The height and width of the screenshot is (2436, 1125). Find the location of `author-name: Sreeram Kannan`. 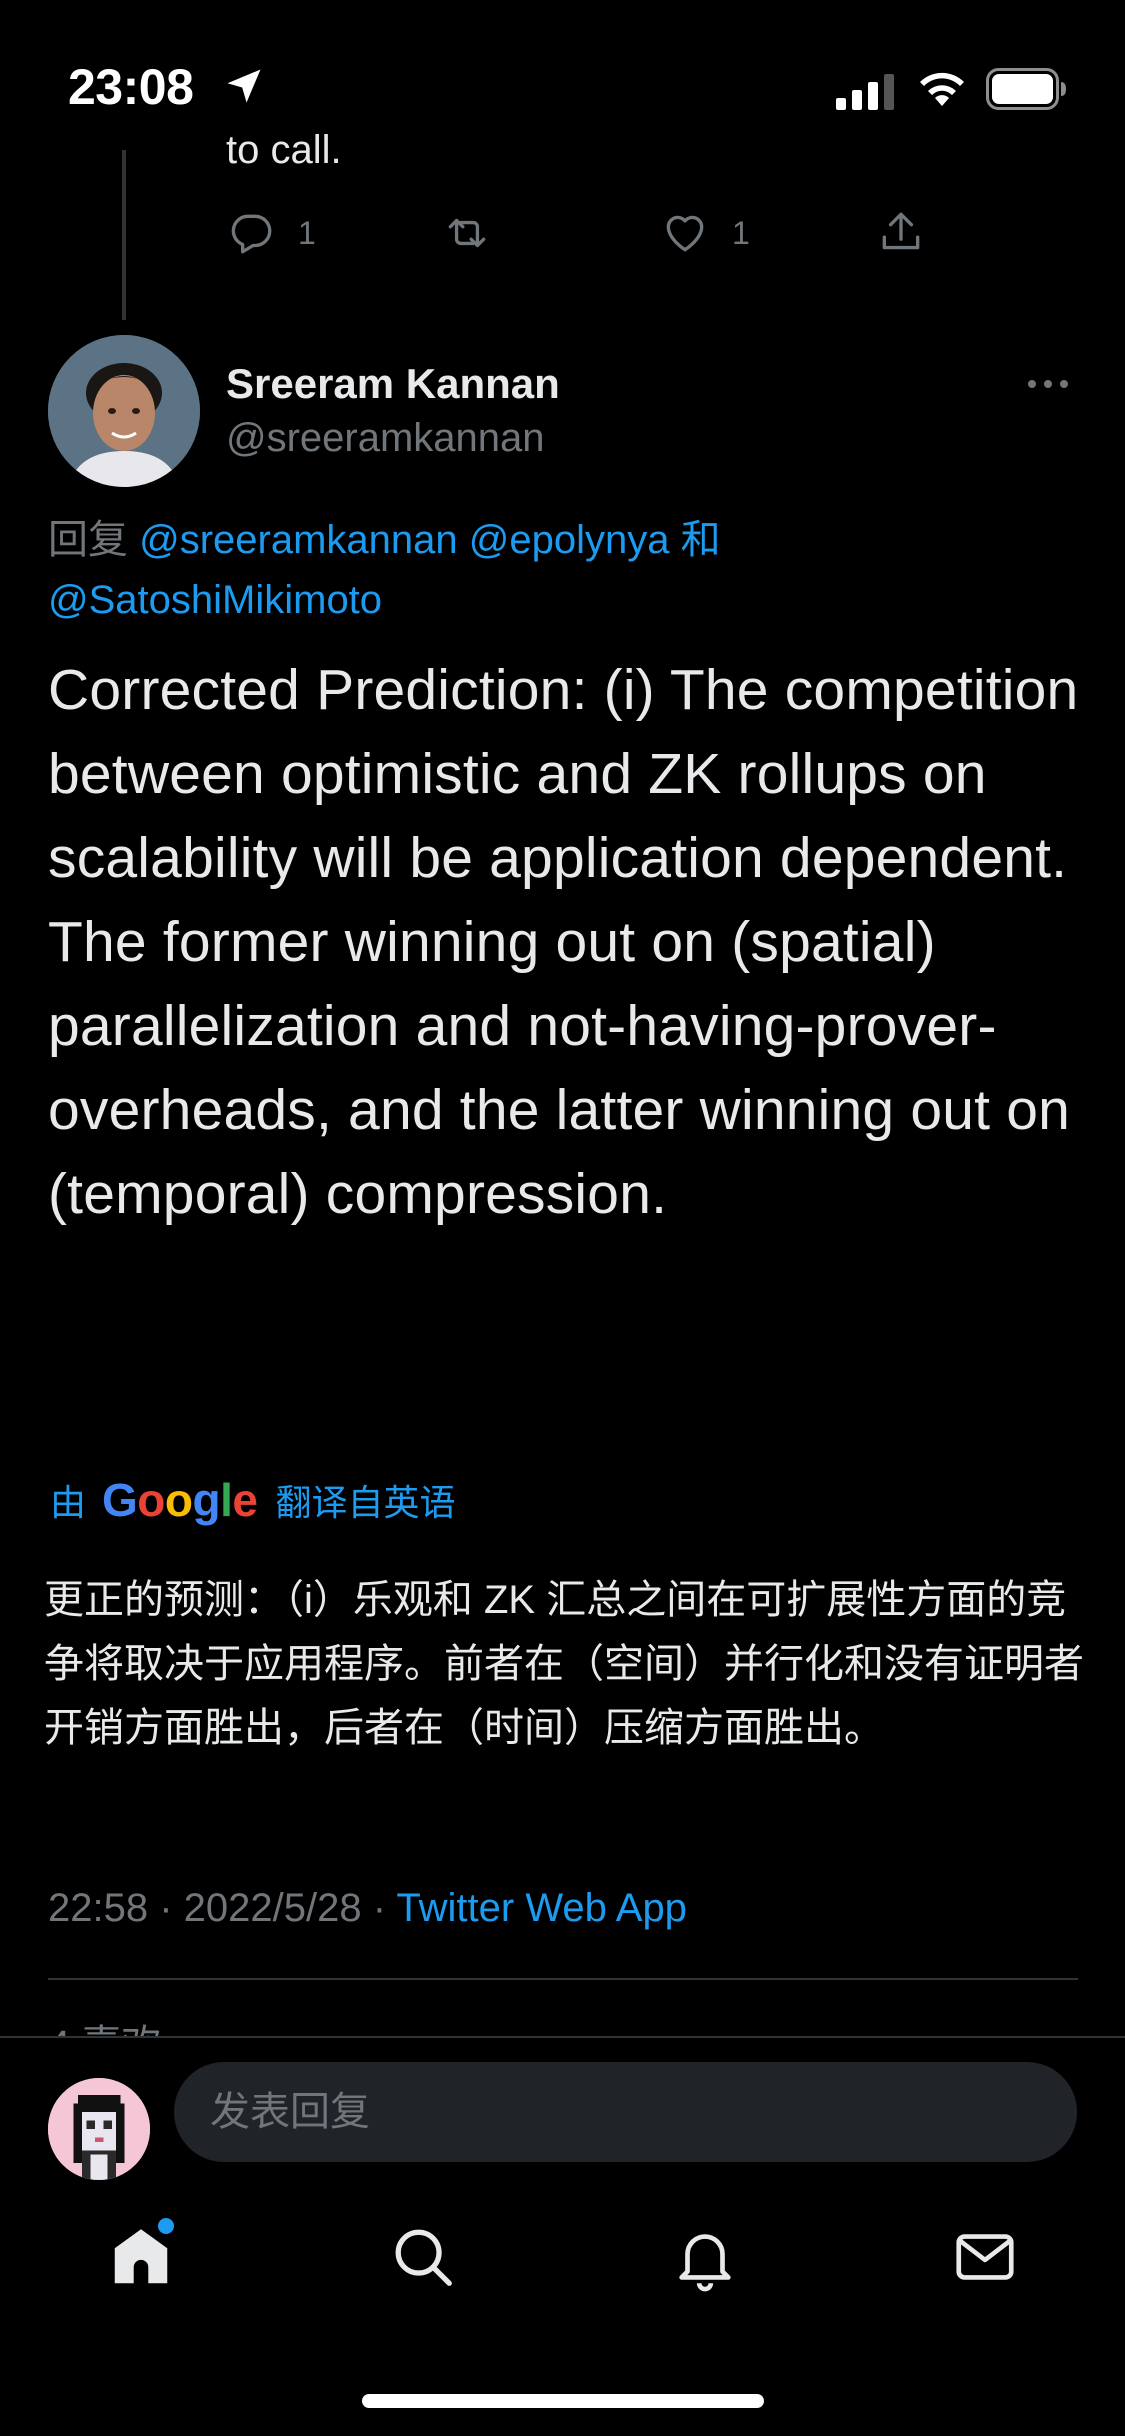

author-name: Sreeram Kannan is located at coordinates (393, 384).